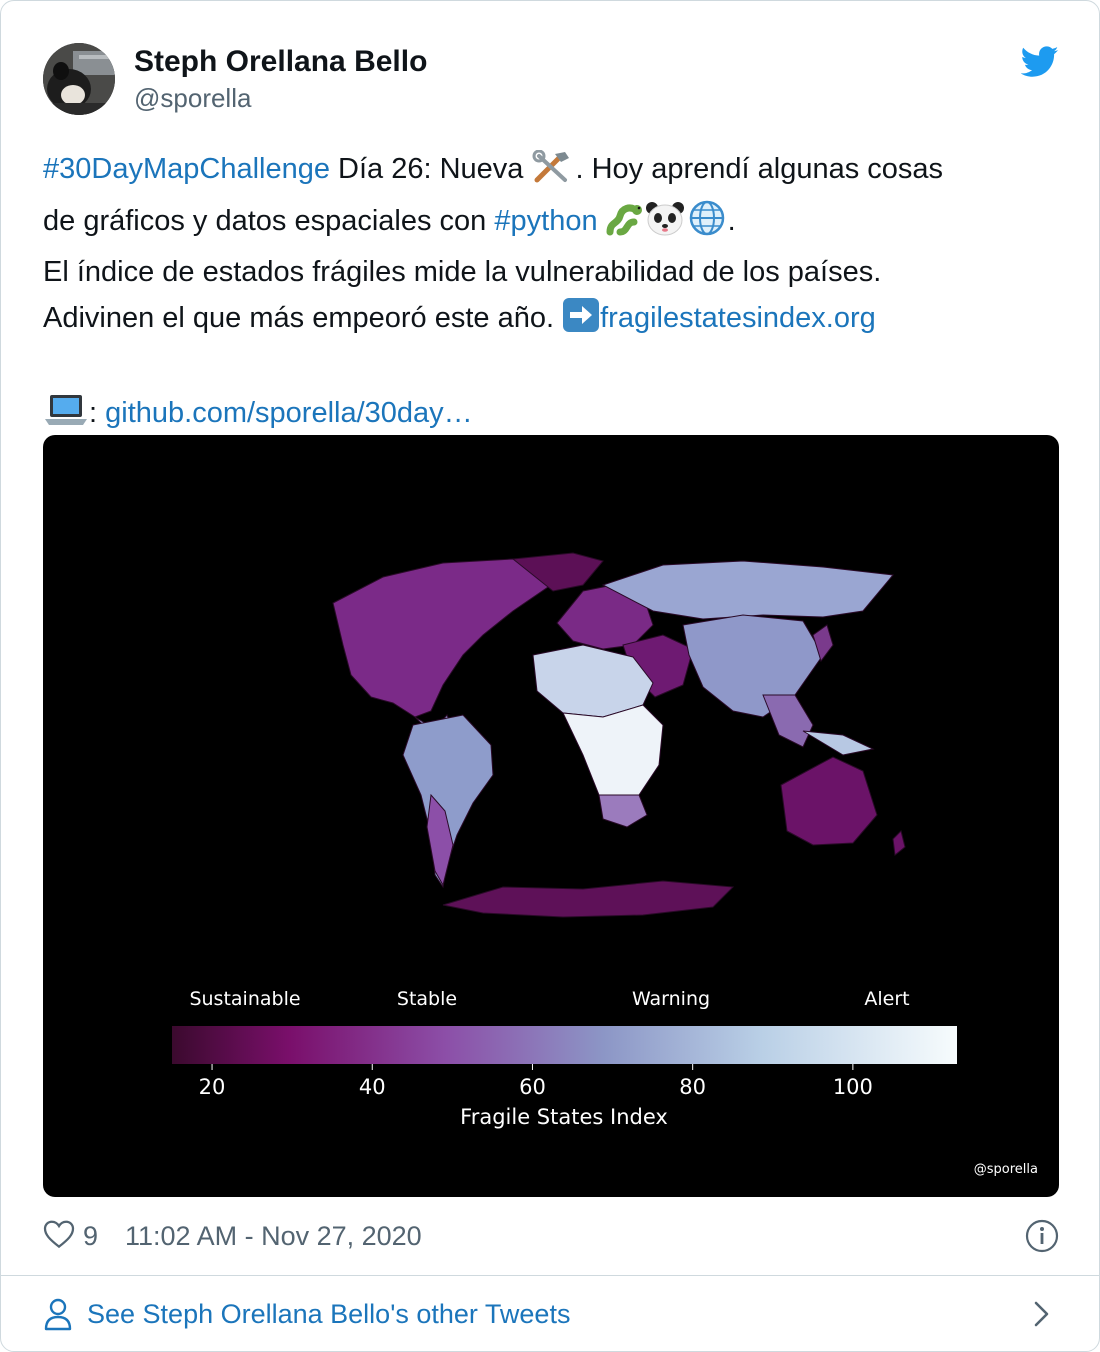  What do you see at coordinates (329, 1314) in the screenshot?
I see `see-other-tweets-label: See Steph Orellana Bello's other Tweets` at bounding box center [329, 1314].